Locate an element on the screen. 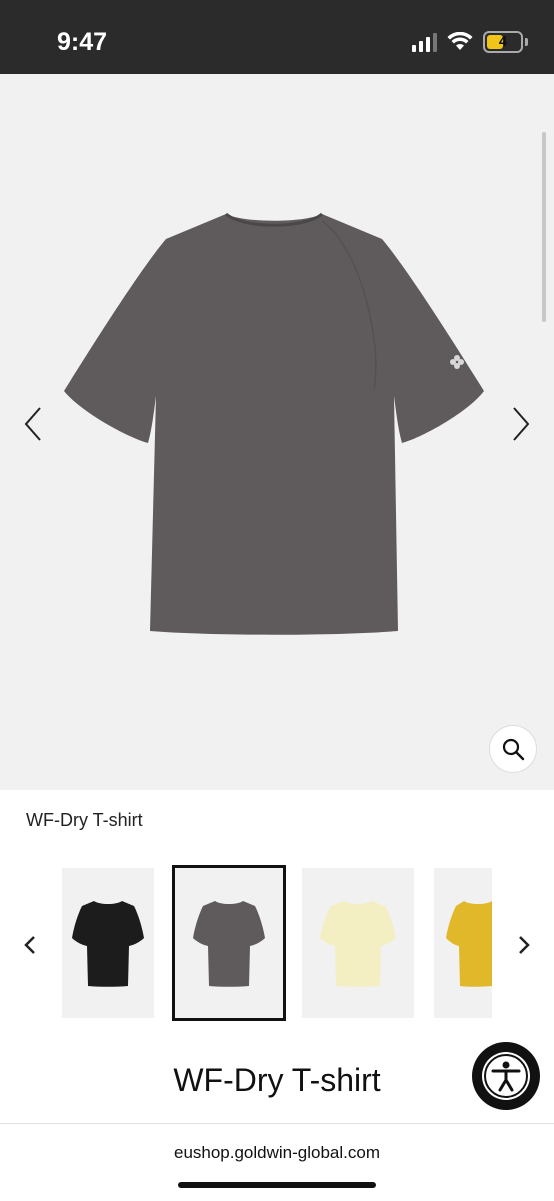 This screenshot has width=554, height=1201. home-indicator is located at coordinates (277, 1185).